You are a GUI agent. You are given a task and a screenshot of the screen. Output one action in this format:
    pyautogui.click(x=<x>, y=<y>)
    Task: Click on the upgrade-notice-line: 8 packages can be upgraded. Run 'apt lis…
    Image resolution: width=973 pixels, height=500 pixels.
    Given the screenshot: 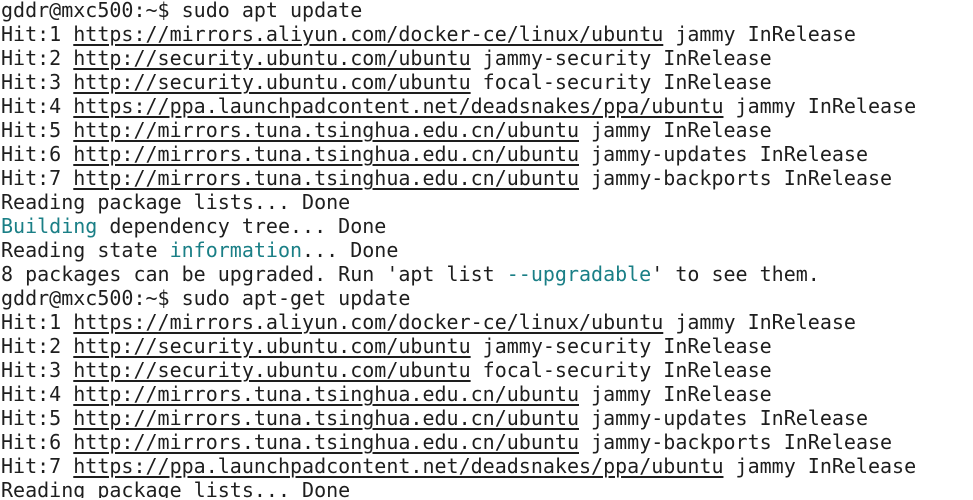 What is the action you would take?
    pyautogui.click(x=487, y=274)
    